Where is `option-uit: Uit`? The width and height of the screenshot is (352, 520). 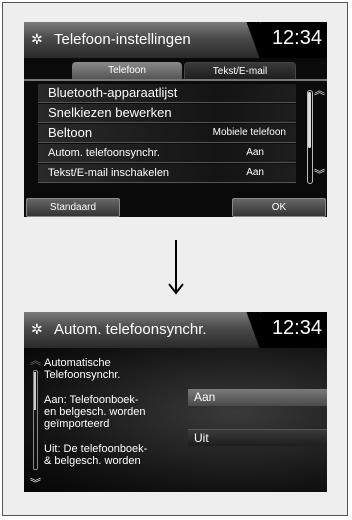 option-uit: Uit is located at coordinates (257, 437).